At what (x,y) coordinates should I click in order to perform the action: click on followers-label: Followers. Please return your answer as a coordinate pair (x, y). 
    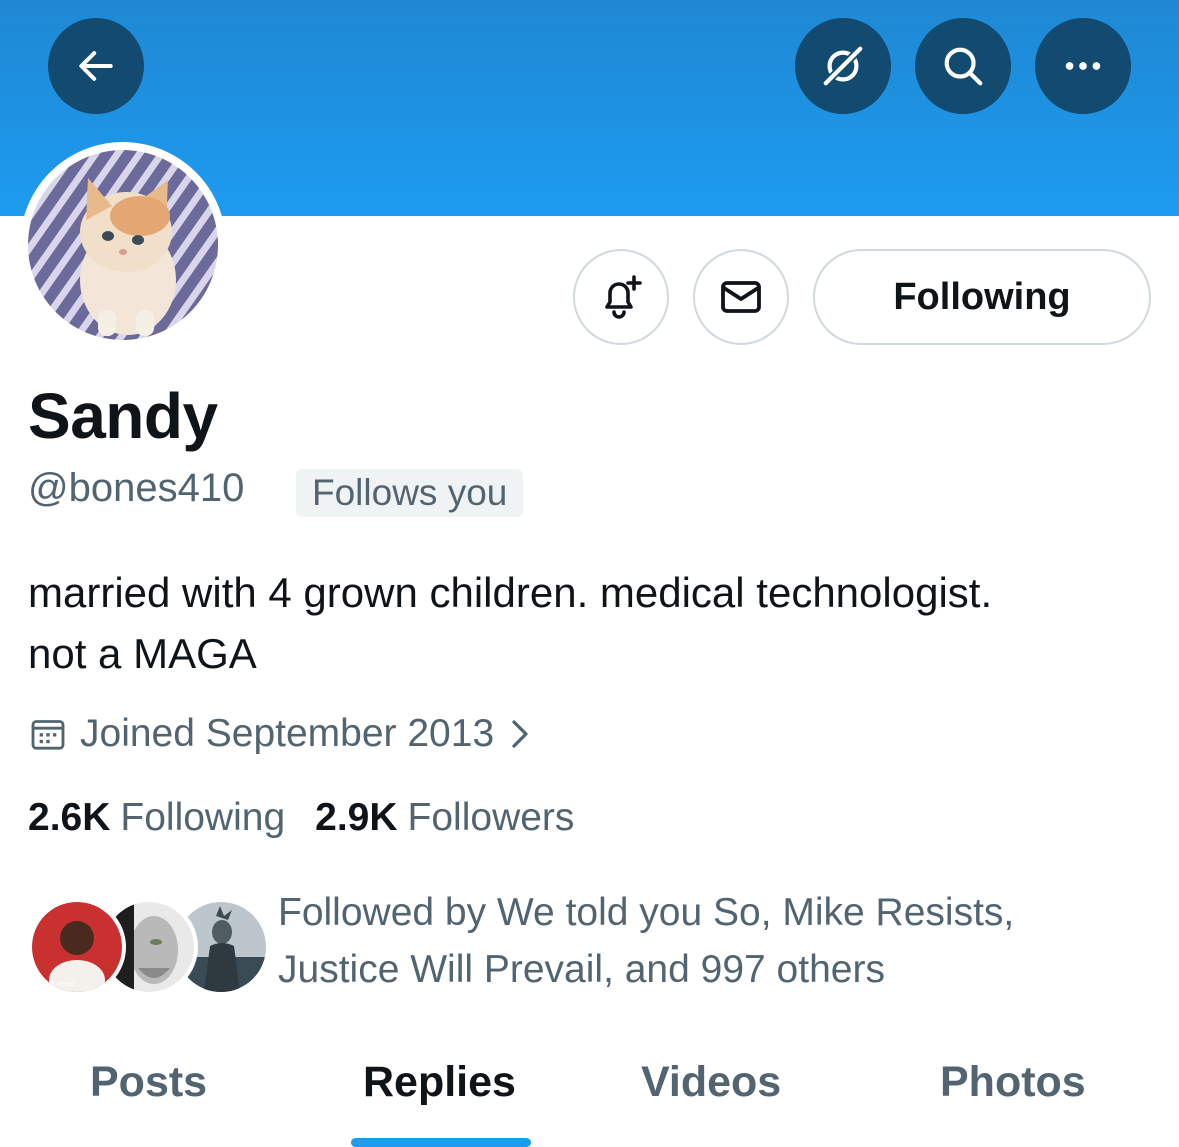
    Looking at the image, I should click on (491, 817).